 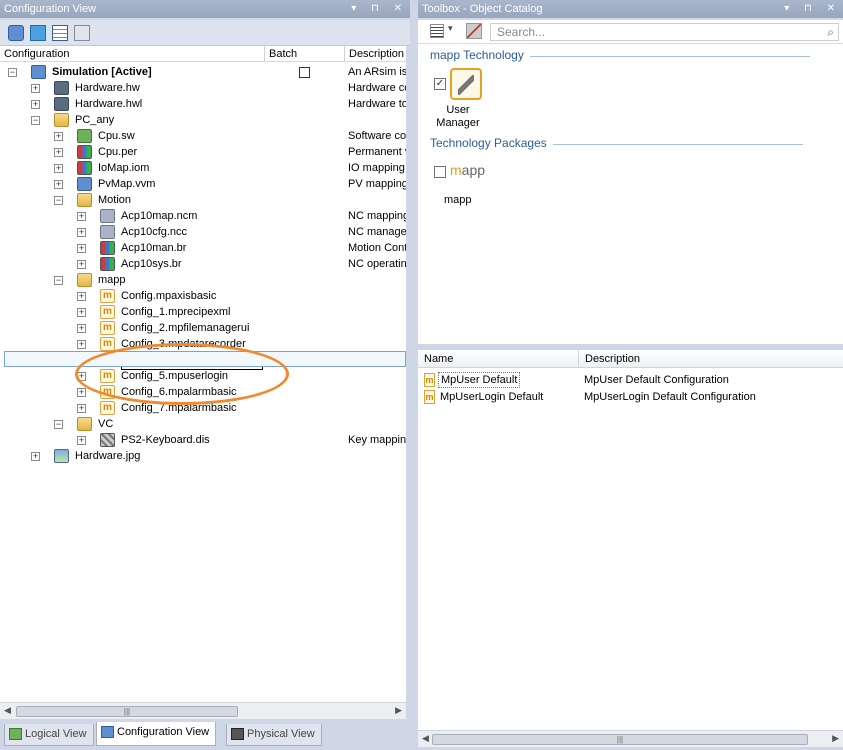 What do you see at coordinates (203, 440) in the screenshot?
I see `tree-row: + PS2-Keyboard.dis Key mapping` at bounding box center [203, 440].